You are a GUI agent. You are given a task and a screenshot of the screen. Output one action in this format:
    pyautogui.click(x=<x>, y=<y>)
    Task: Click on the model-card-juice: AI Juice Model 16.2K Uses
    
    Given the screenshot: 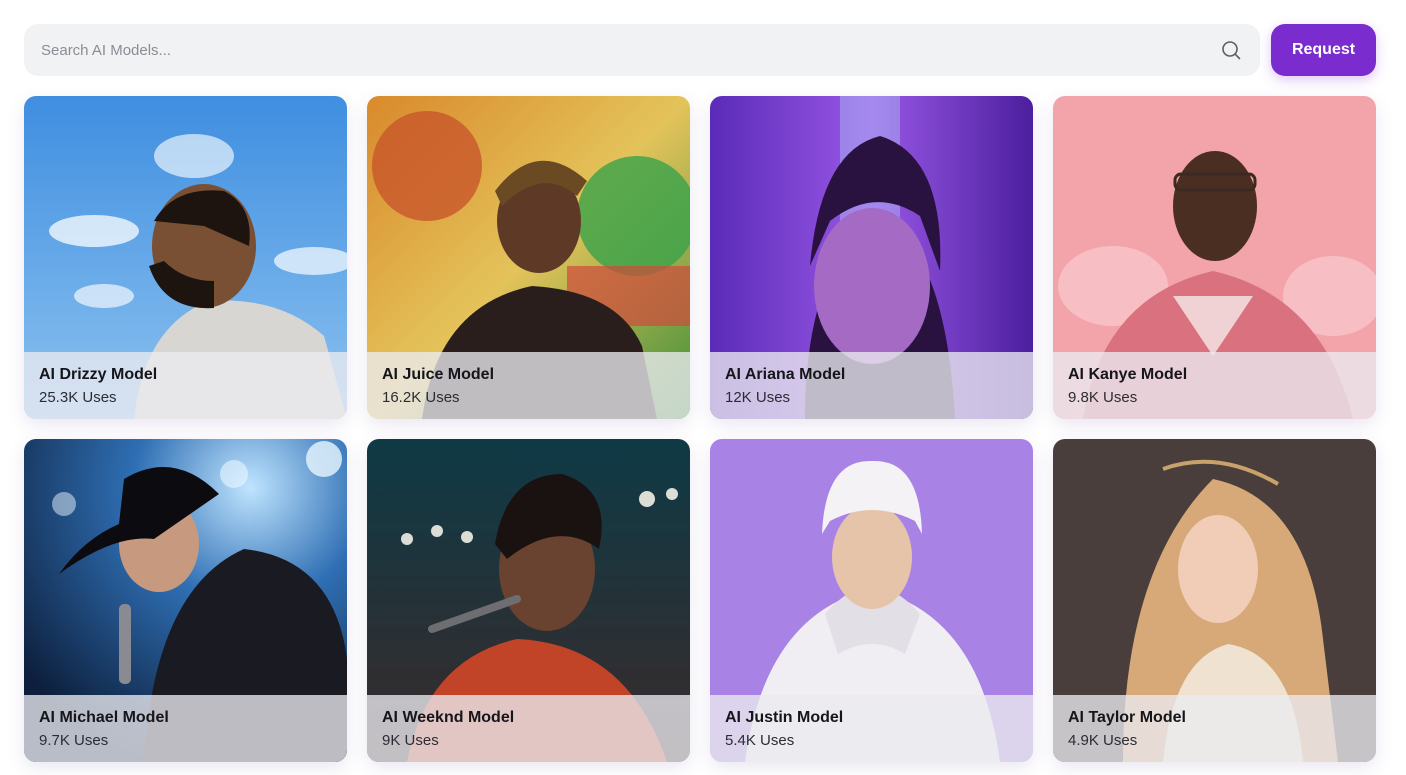 What is the action you would take?
    pyautogui.click(x=528, y=257)
    